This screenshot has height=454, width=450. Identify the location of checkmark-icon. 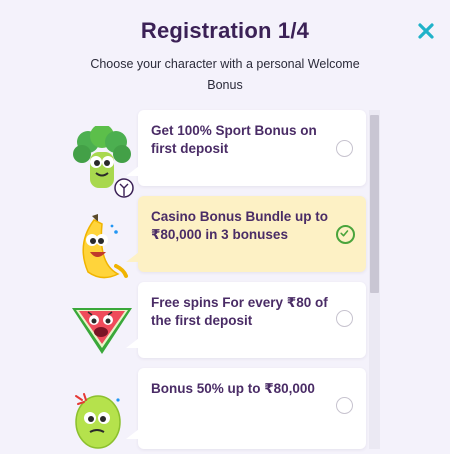
(344, 233).